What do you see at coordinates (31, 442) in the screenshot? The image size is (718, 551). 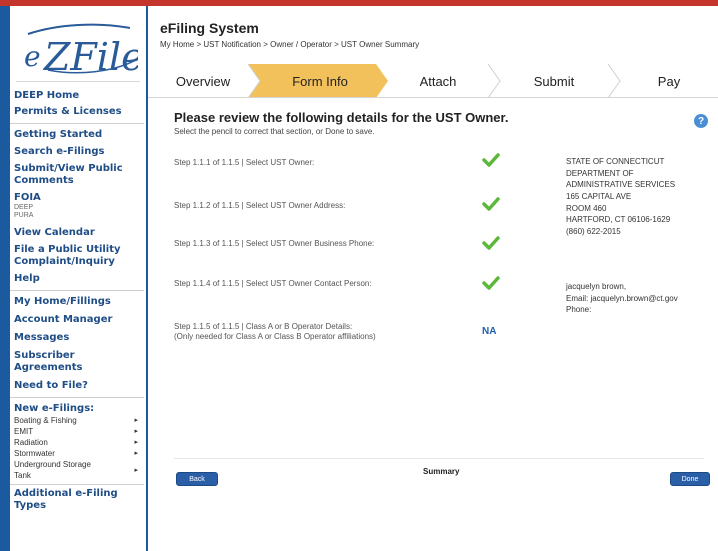 I see `efiling-label: Radiation` at bounding box center [31, 442].